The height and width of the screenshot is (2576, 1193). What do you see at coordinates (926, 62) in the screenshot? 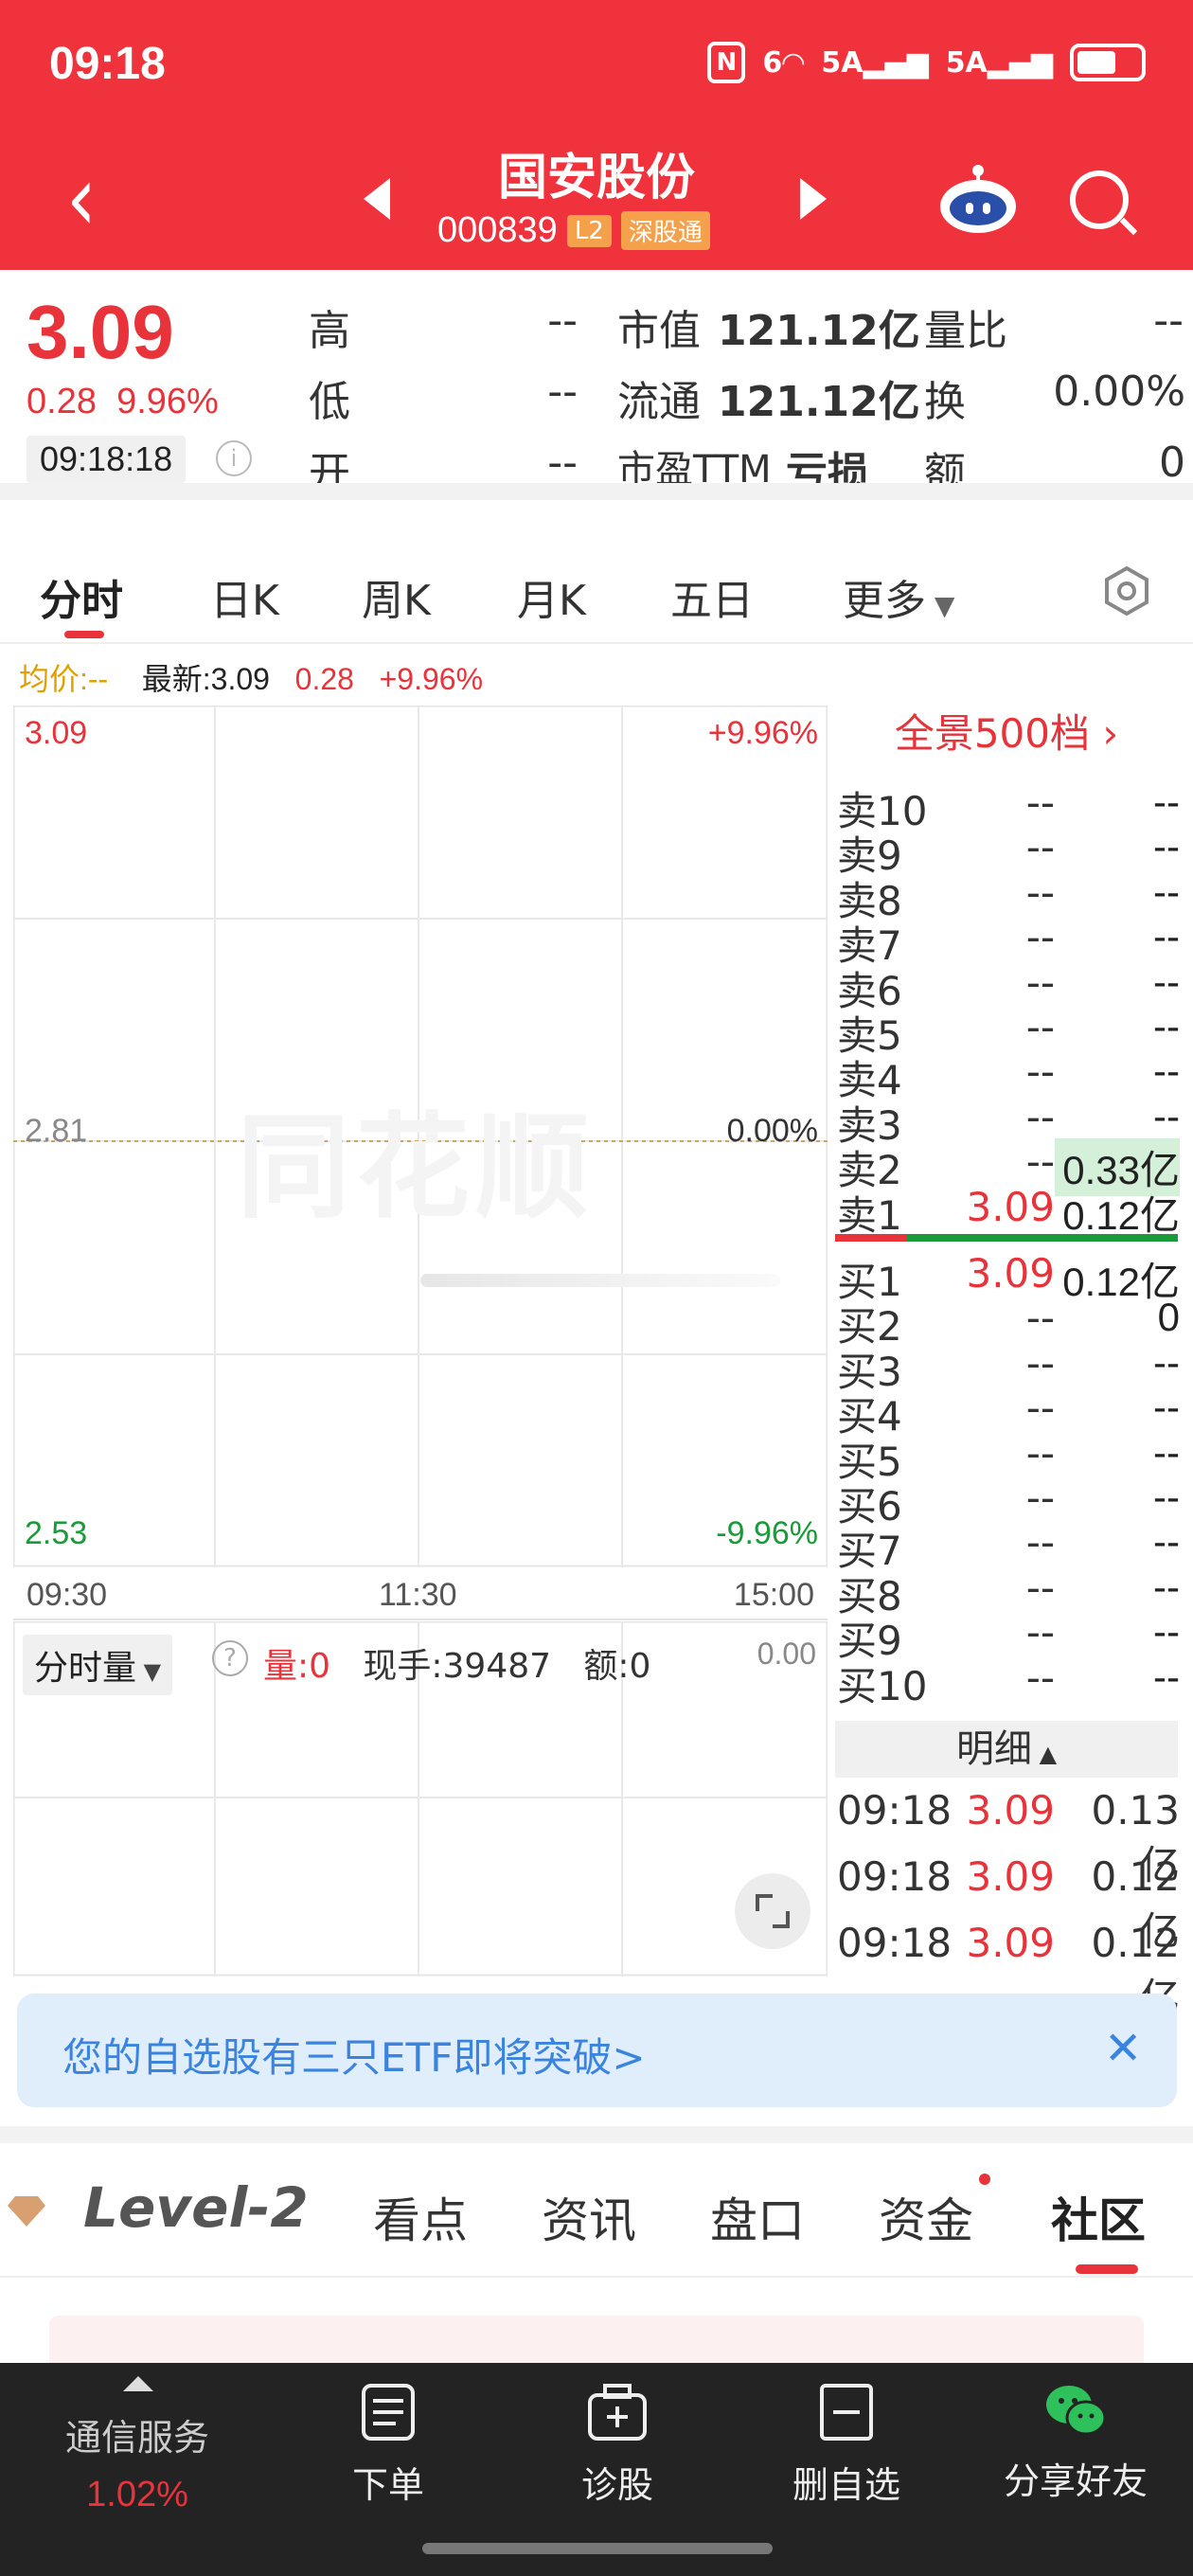
I see `status-icons: N 6◠ 5A▂▄▆ 5A▂▄▆` at bounding box center [926, 62].